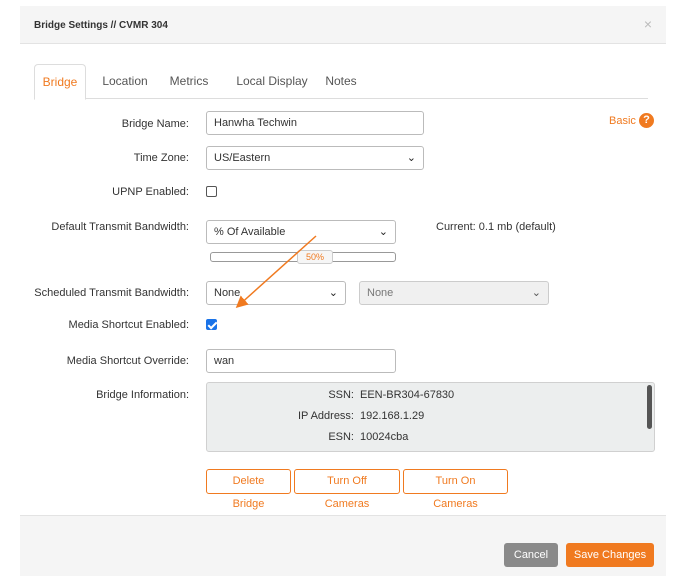  Describe the element at coordinates (248, 489) in the screenshot. I see `delete-bridge-button: Delete Bridge` at that location.